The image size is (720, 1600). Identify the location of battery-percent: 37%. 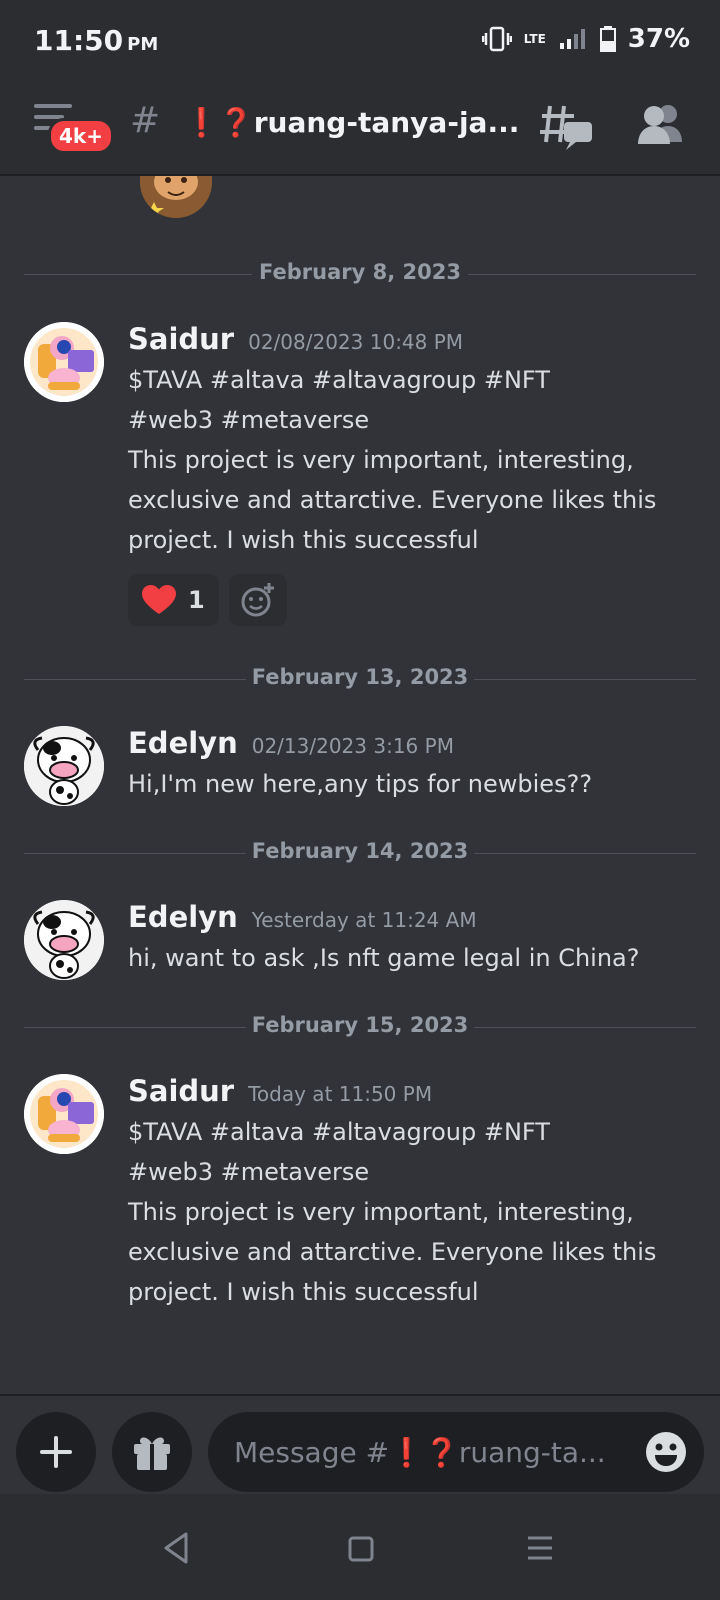
(658, 39).